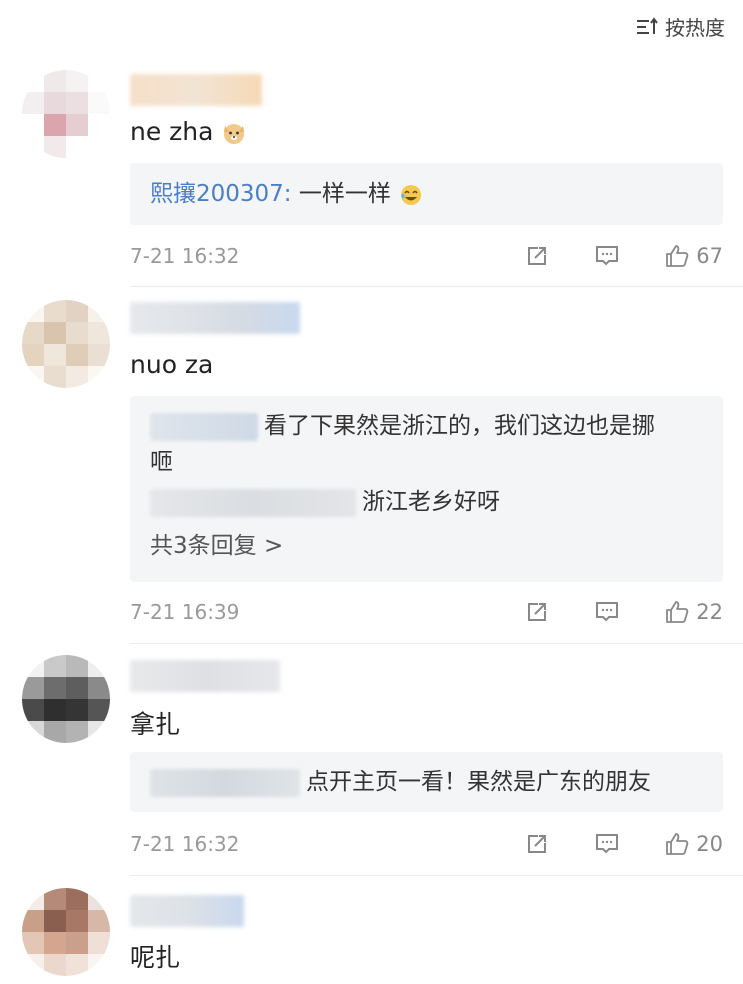  I want to click on reply-box: 熙攘200307: 一样一样, so click(426, 194).